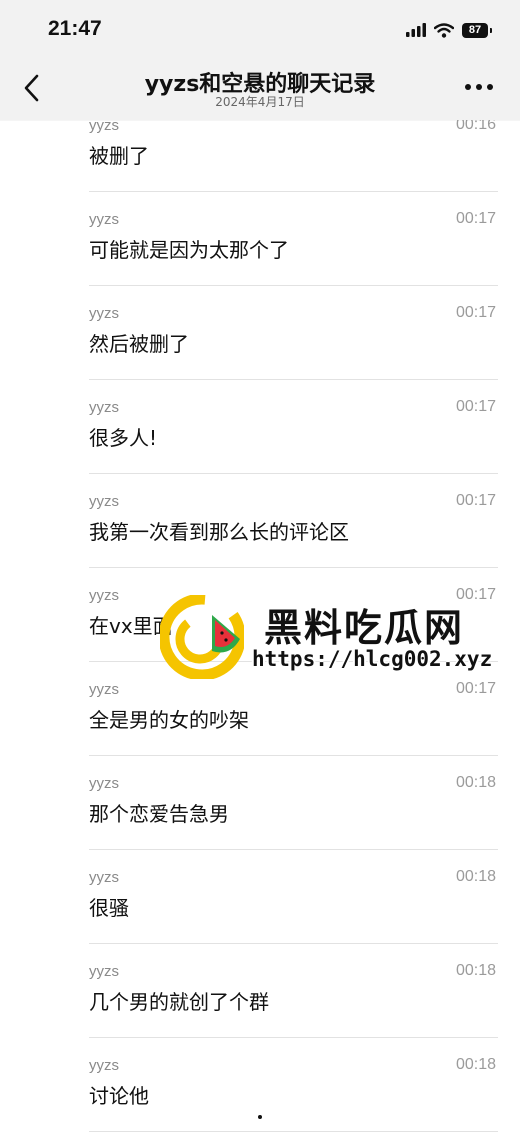 This screenshot has width=520, height=1132. Describe the element at coordinates (219, 532) in the screenshot. I see `message-text: 我第一次看到那么长的评论区` at that location.